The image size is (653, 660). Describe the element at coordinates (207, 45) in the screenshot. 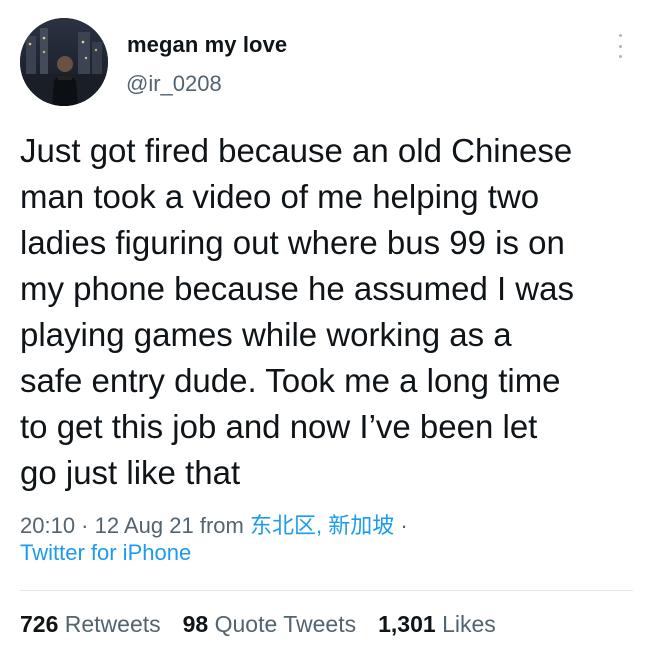

I see `display-name: megan my love` at that location.